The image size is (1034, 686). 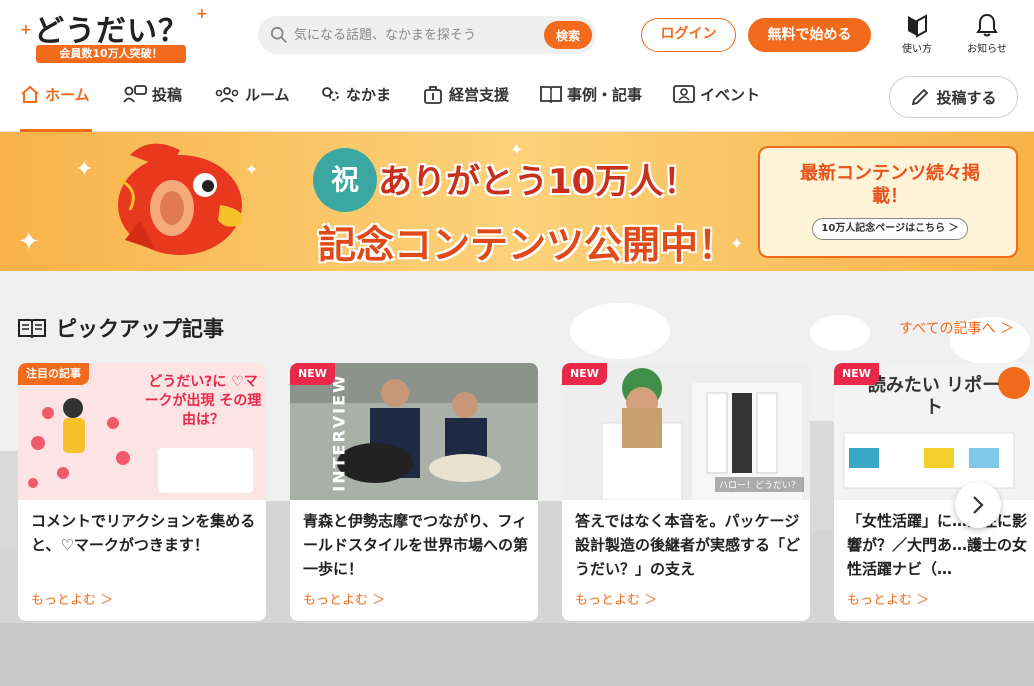 I want to click on article-title: コメントでリアクションを集めると、♡マークがつきます！, so click(x=143, y=533).